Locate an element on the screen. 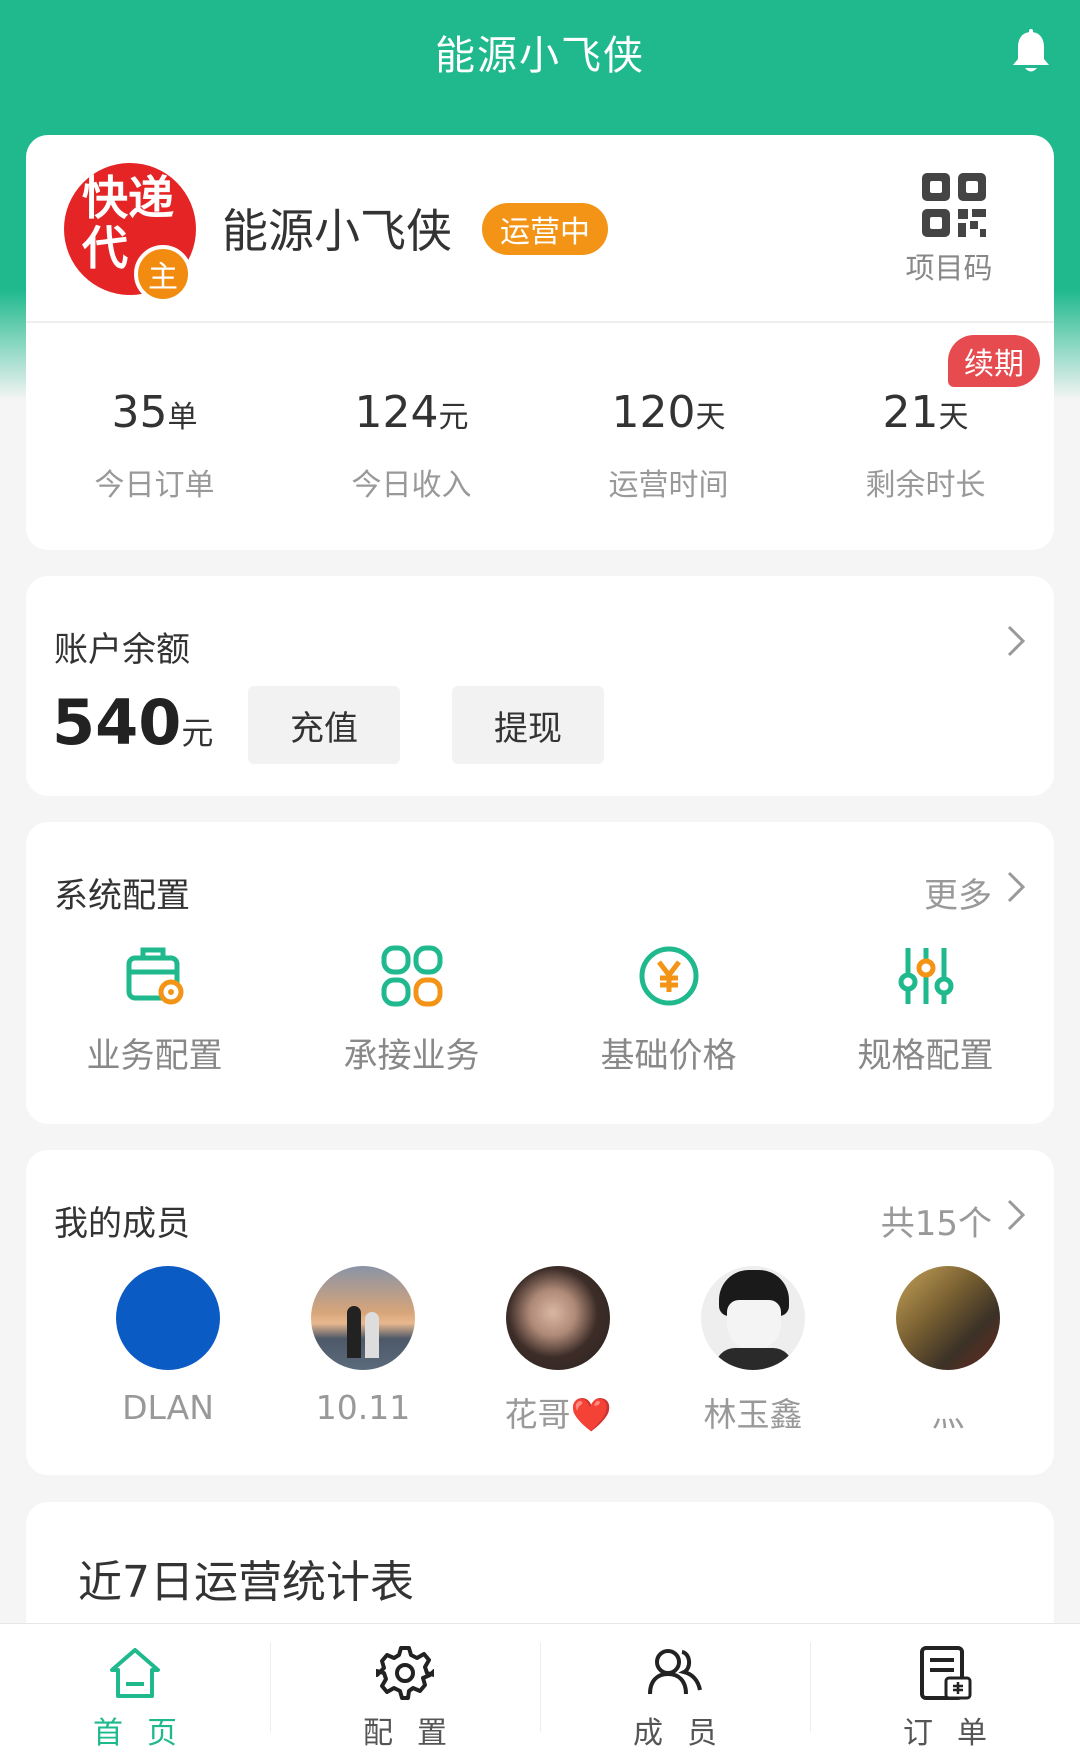 This screenshot has height=1753, width=1080. member-name: 花哥❤️ is located at coordinates (558, 1414).